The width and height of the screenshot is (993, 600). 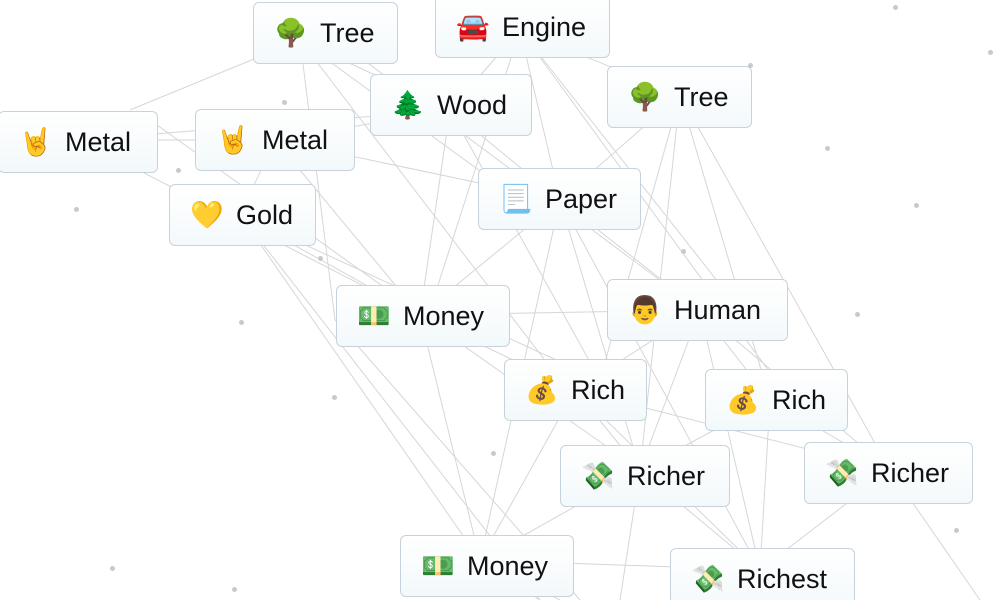 I want to click on element-label: Wood, so click(x=472, y=104).